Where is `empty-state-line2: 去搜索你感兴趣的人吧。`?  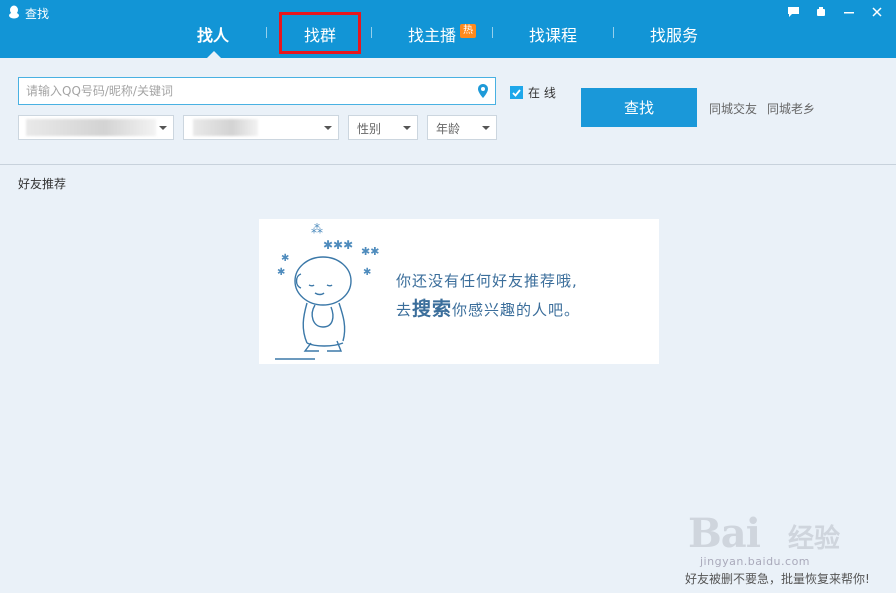 empty-state-line2: 去搜索你感兴趣的人吧。 is located at coordinates (488, 309).